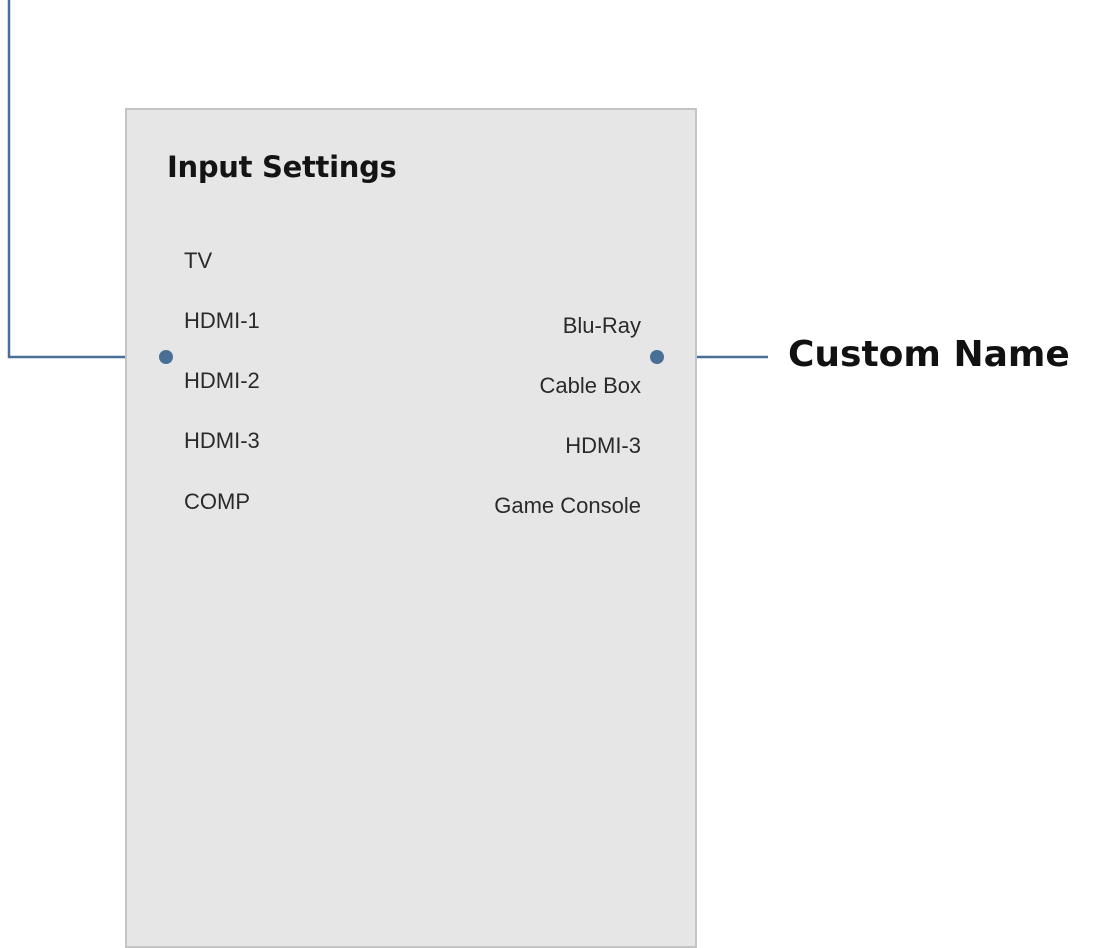 This screenshot has height=948, width=1093. I want to click on annotation-dots, so click(411, 357).